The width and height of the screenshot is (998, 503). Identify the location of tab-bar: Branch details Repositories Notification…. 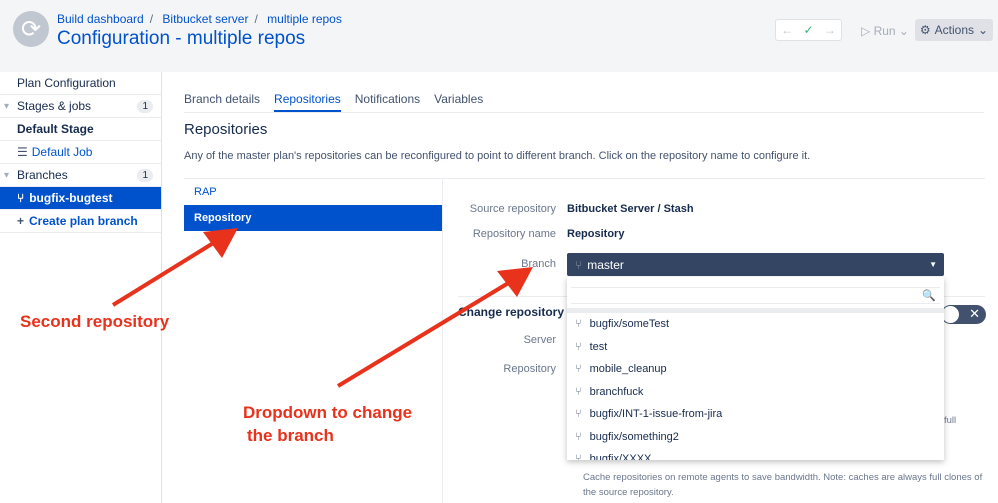
(584, 102).